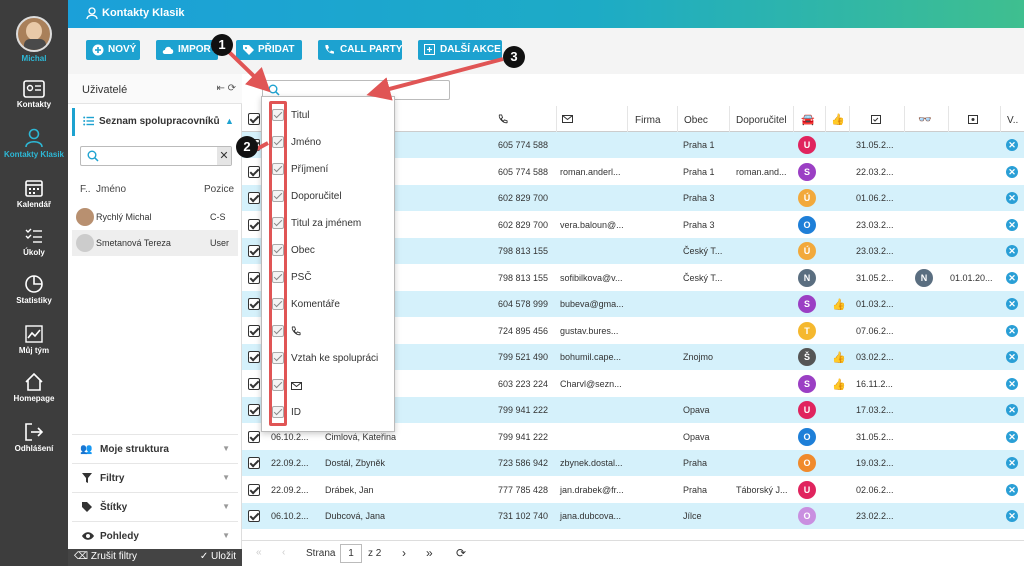 The height and width of the screenshot is (566, 1024). I want to click on callout-3: 3, so click(514, 57).